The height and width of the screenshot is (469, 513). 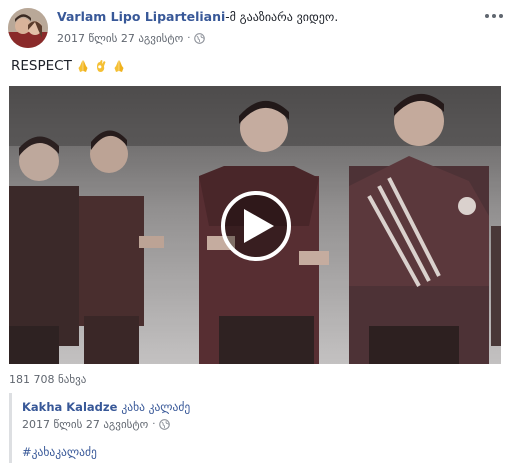 I want to click on shared-author: Kakha Kaladze კახა კალაძე, so click(x=106, y=407).